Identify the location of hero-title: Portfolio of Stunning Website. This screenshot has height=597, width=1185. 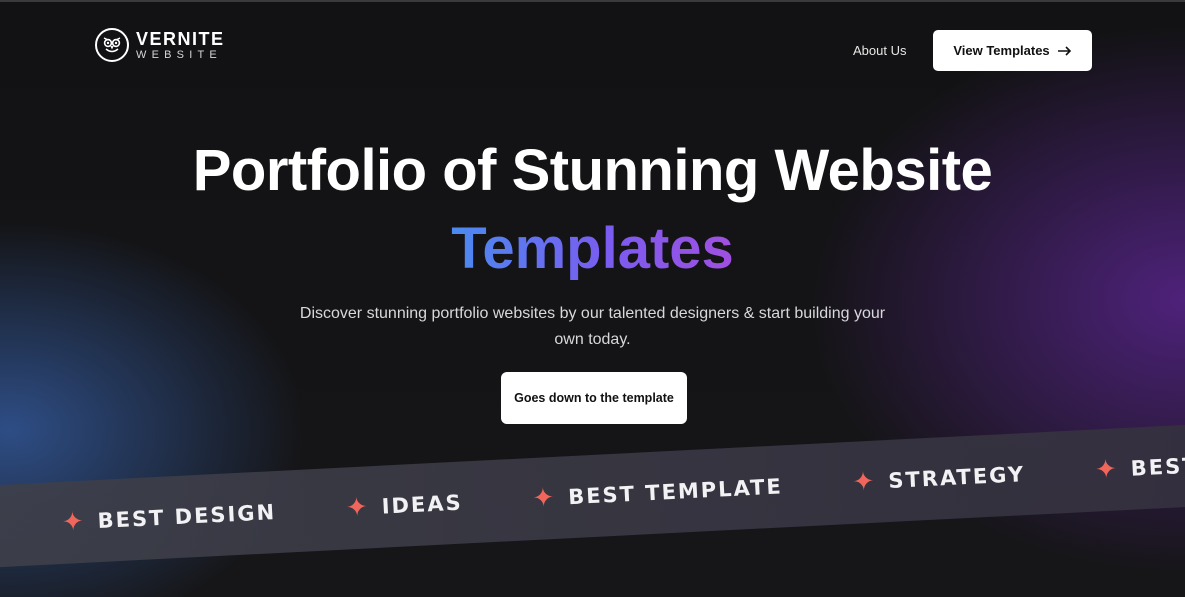
(592, 170).